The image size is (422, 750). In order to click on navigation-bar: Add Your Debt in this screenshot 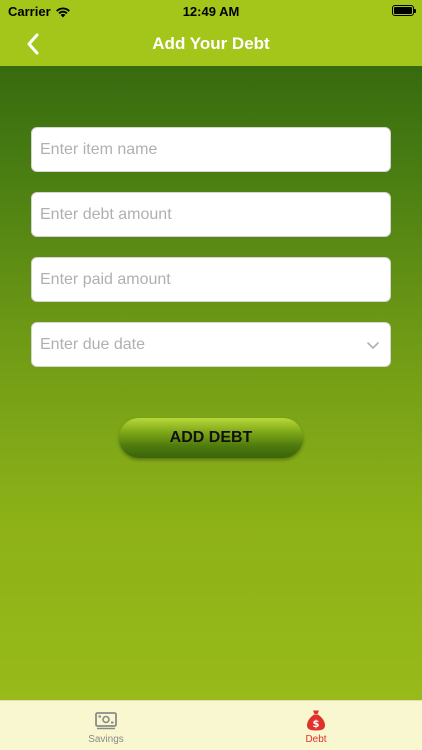, I will do `click(211, 44)`.